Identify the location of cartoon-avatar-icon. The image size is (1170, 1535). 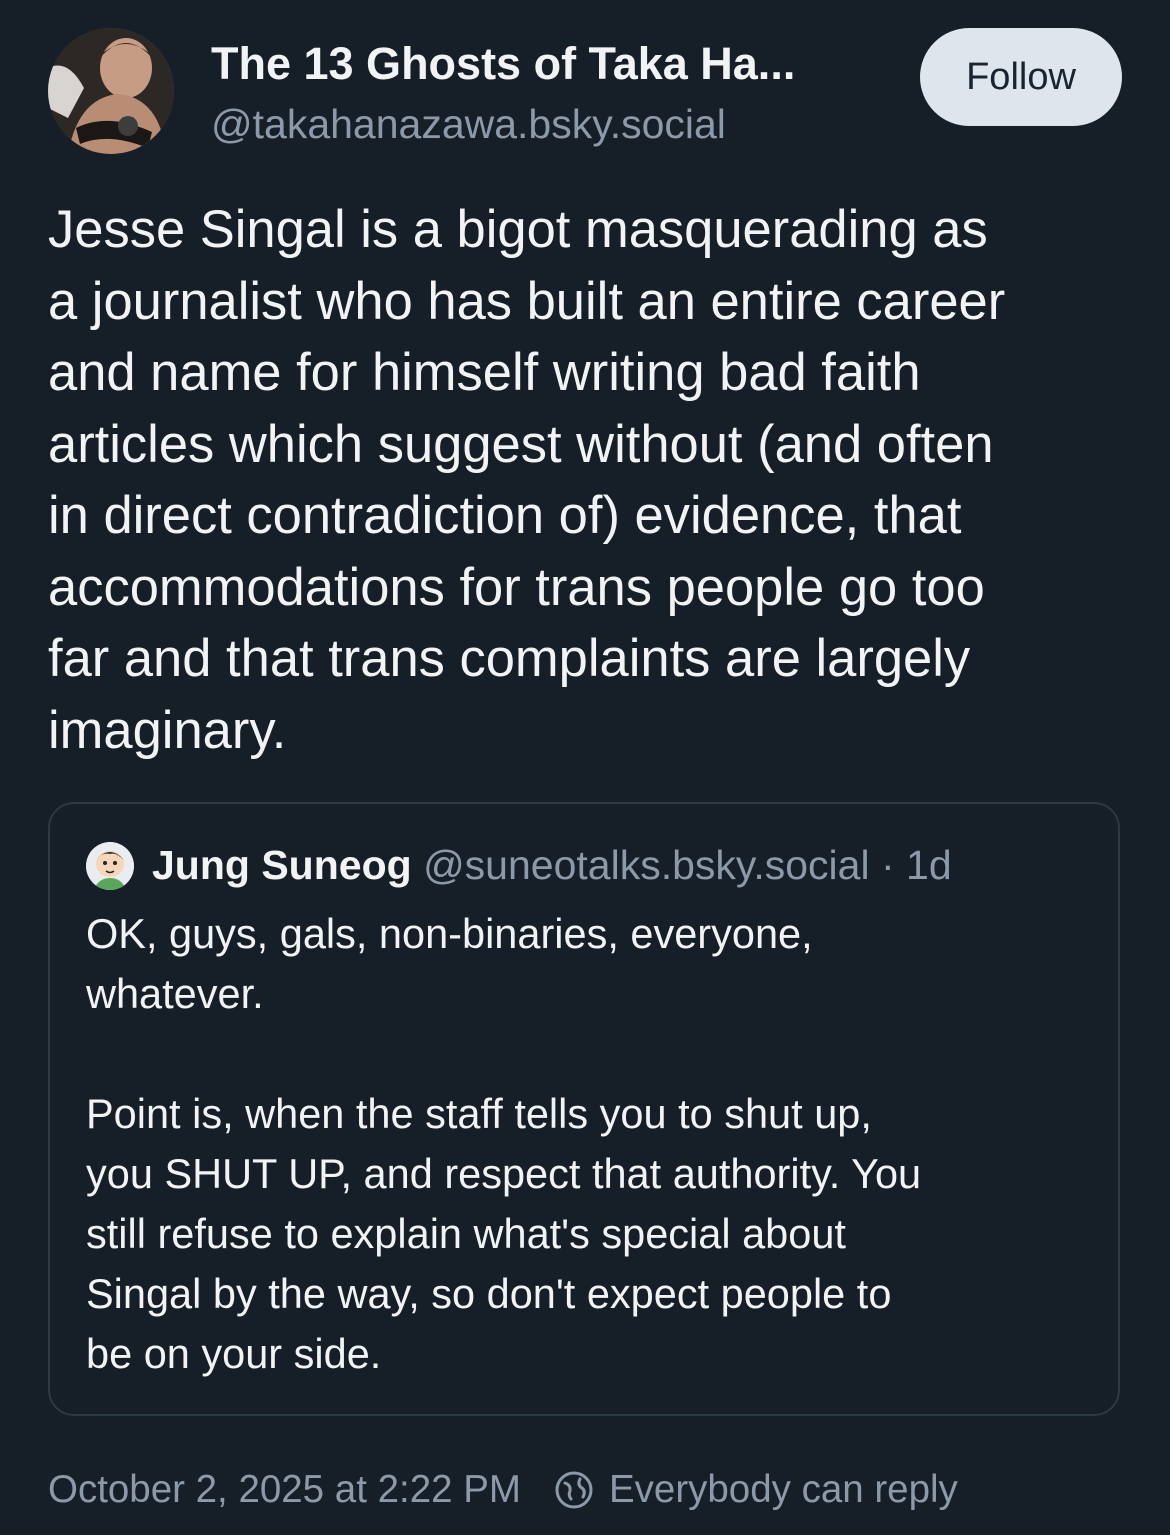
(110, 866).